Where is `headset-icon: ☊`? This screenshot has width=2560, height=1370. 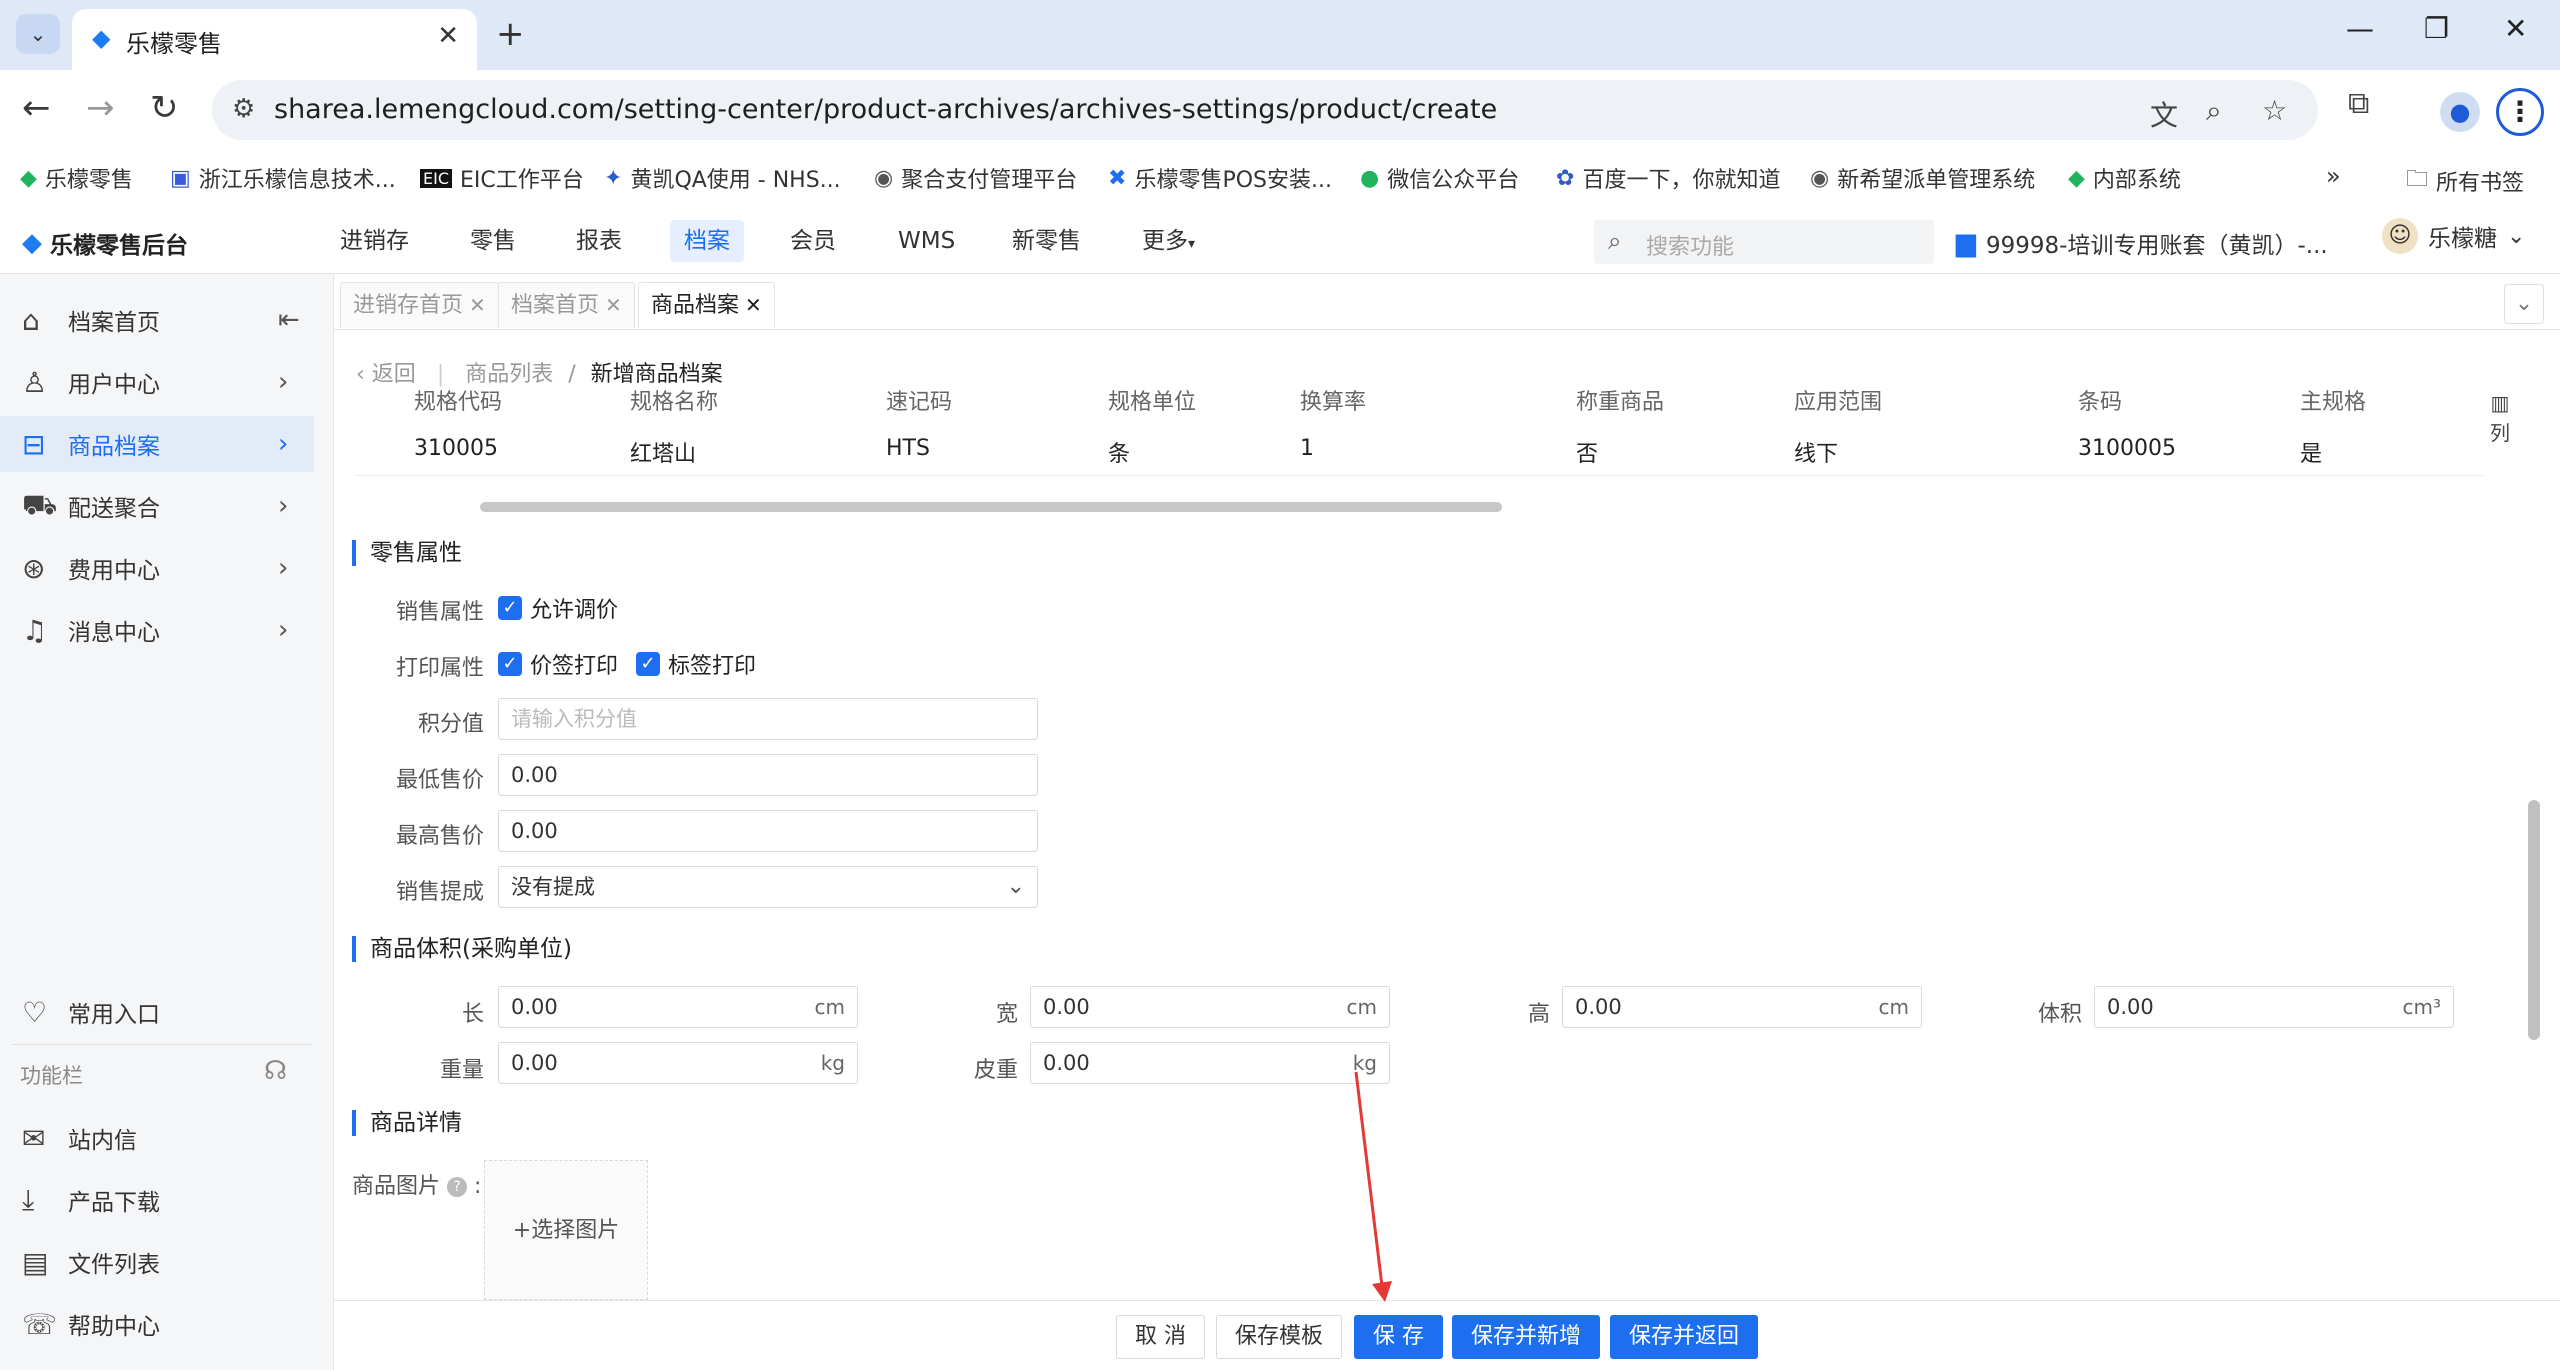
headset-icon: ☊ is located at coordinates (275, 1071).